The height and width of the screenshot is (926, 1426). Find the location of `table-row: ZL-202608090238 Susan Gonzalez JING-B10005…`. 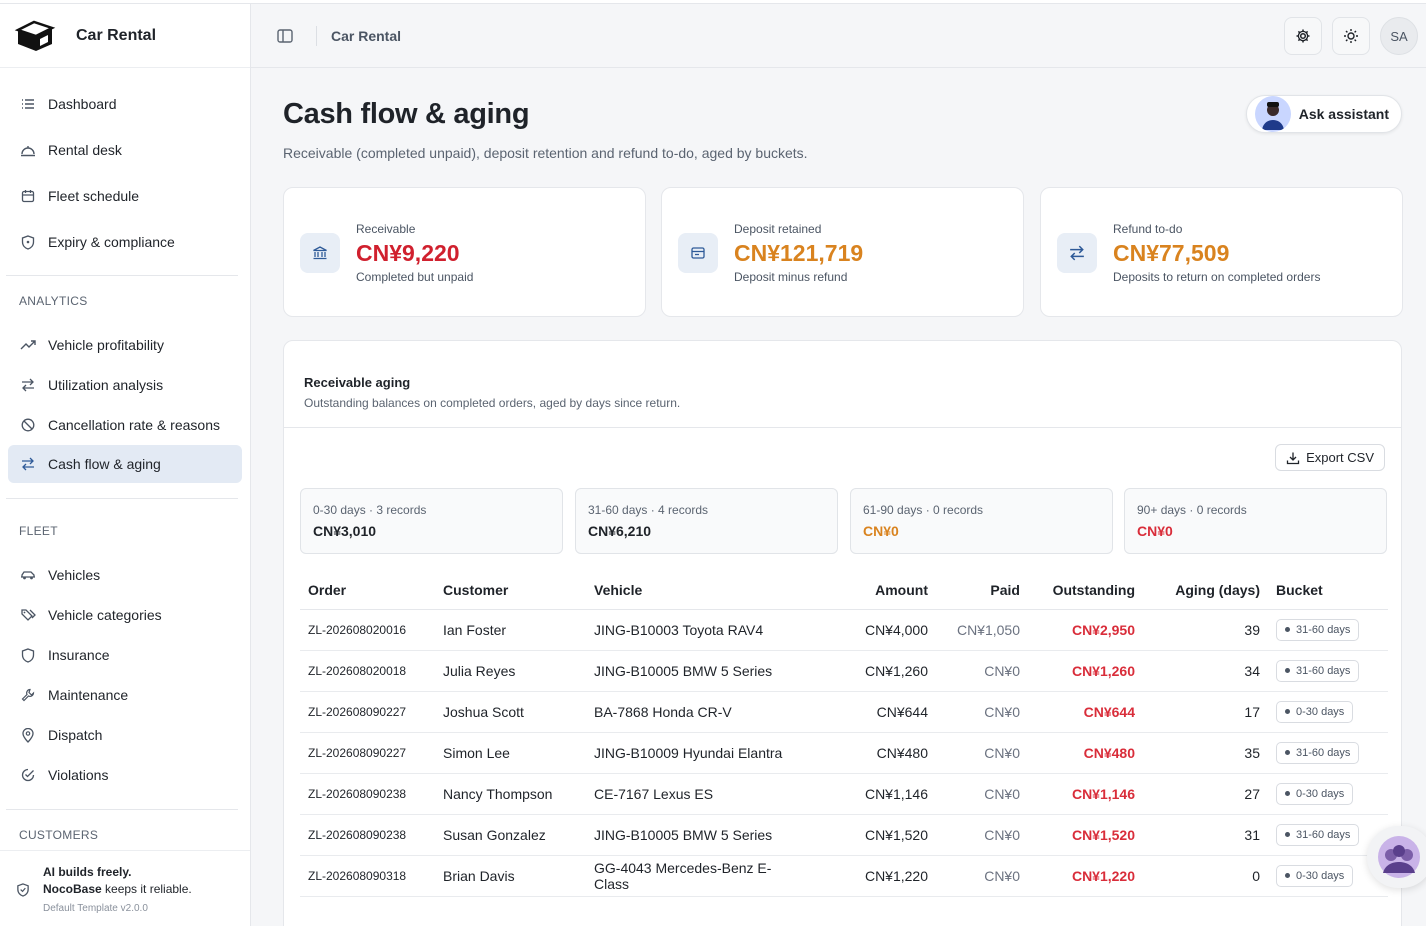

table-row: ZL-202608090238 Susan Gonzalez JING-B10005… is located at coordinates (844, 835).